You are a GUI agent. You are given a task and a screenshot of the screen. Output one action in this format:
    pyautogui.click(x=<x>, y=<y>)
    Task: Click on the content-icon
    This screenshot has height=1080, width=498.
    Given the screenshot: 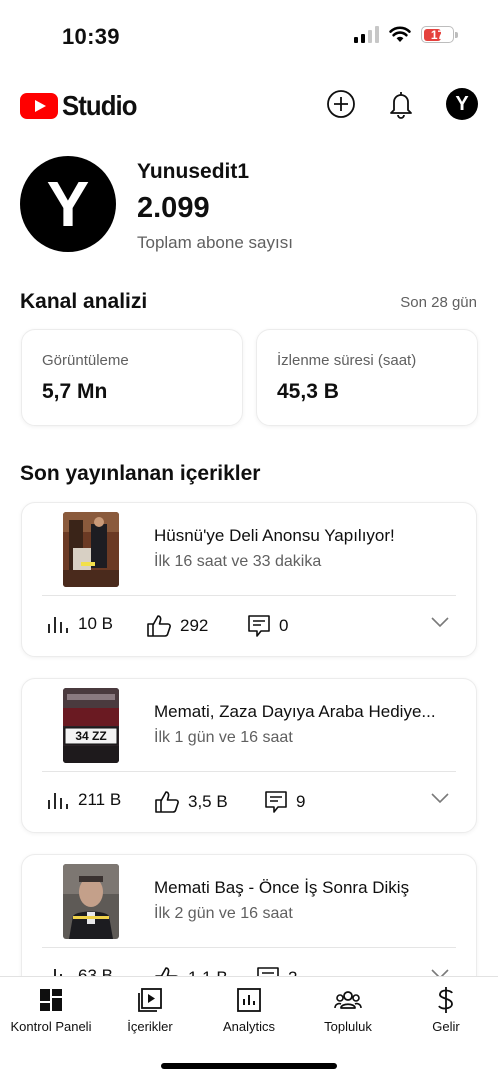 What is the action you would take?
    pyautogui.click(x=150, y=1000)
    